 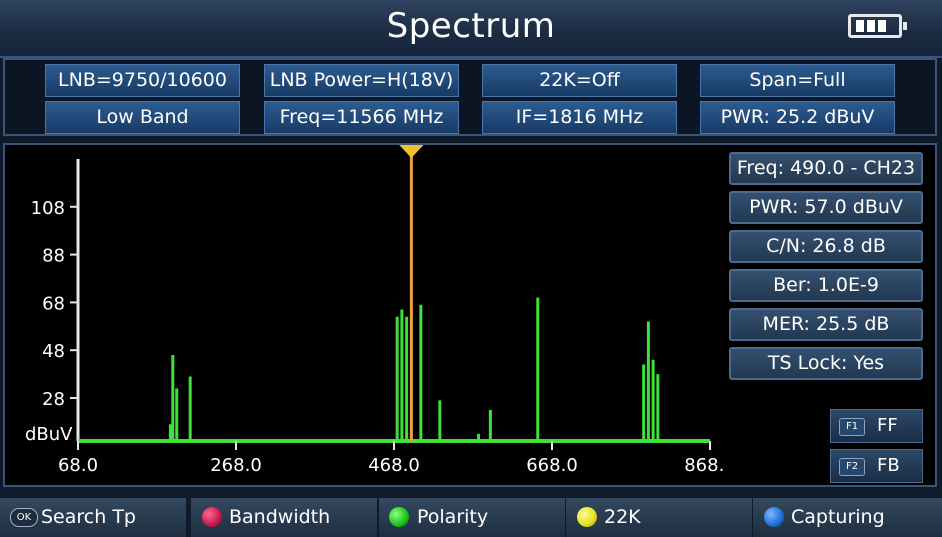 I want to click on x-tick-label: 68.0, so click(x=78, y=465).